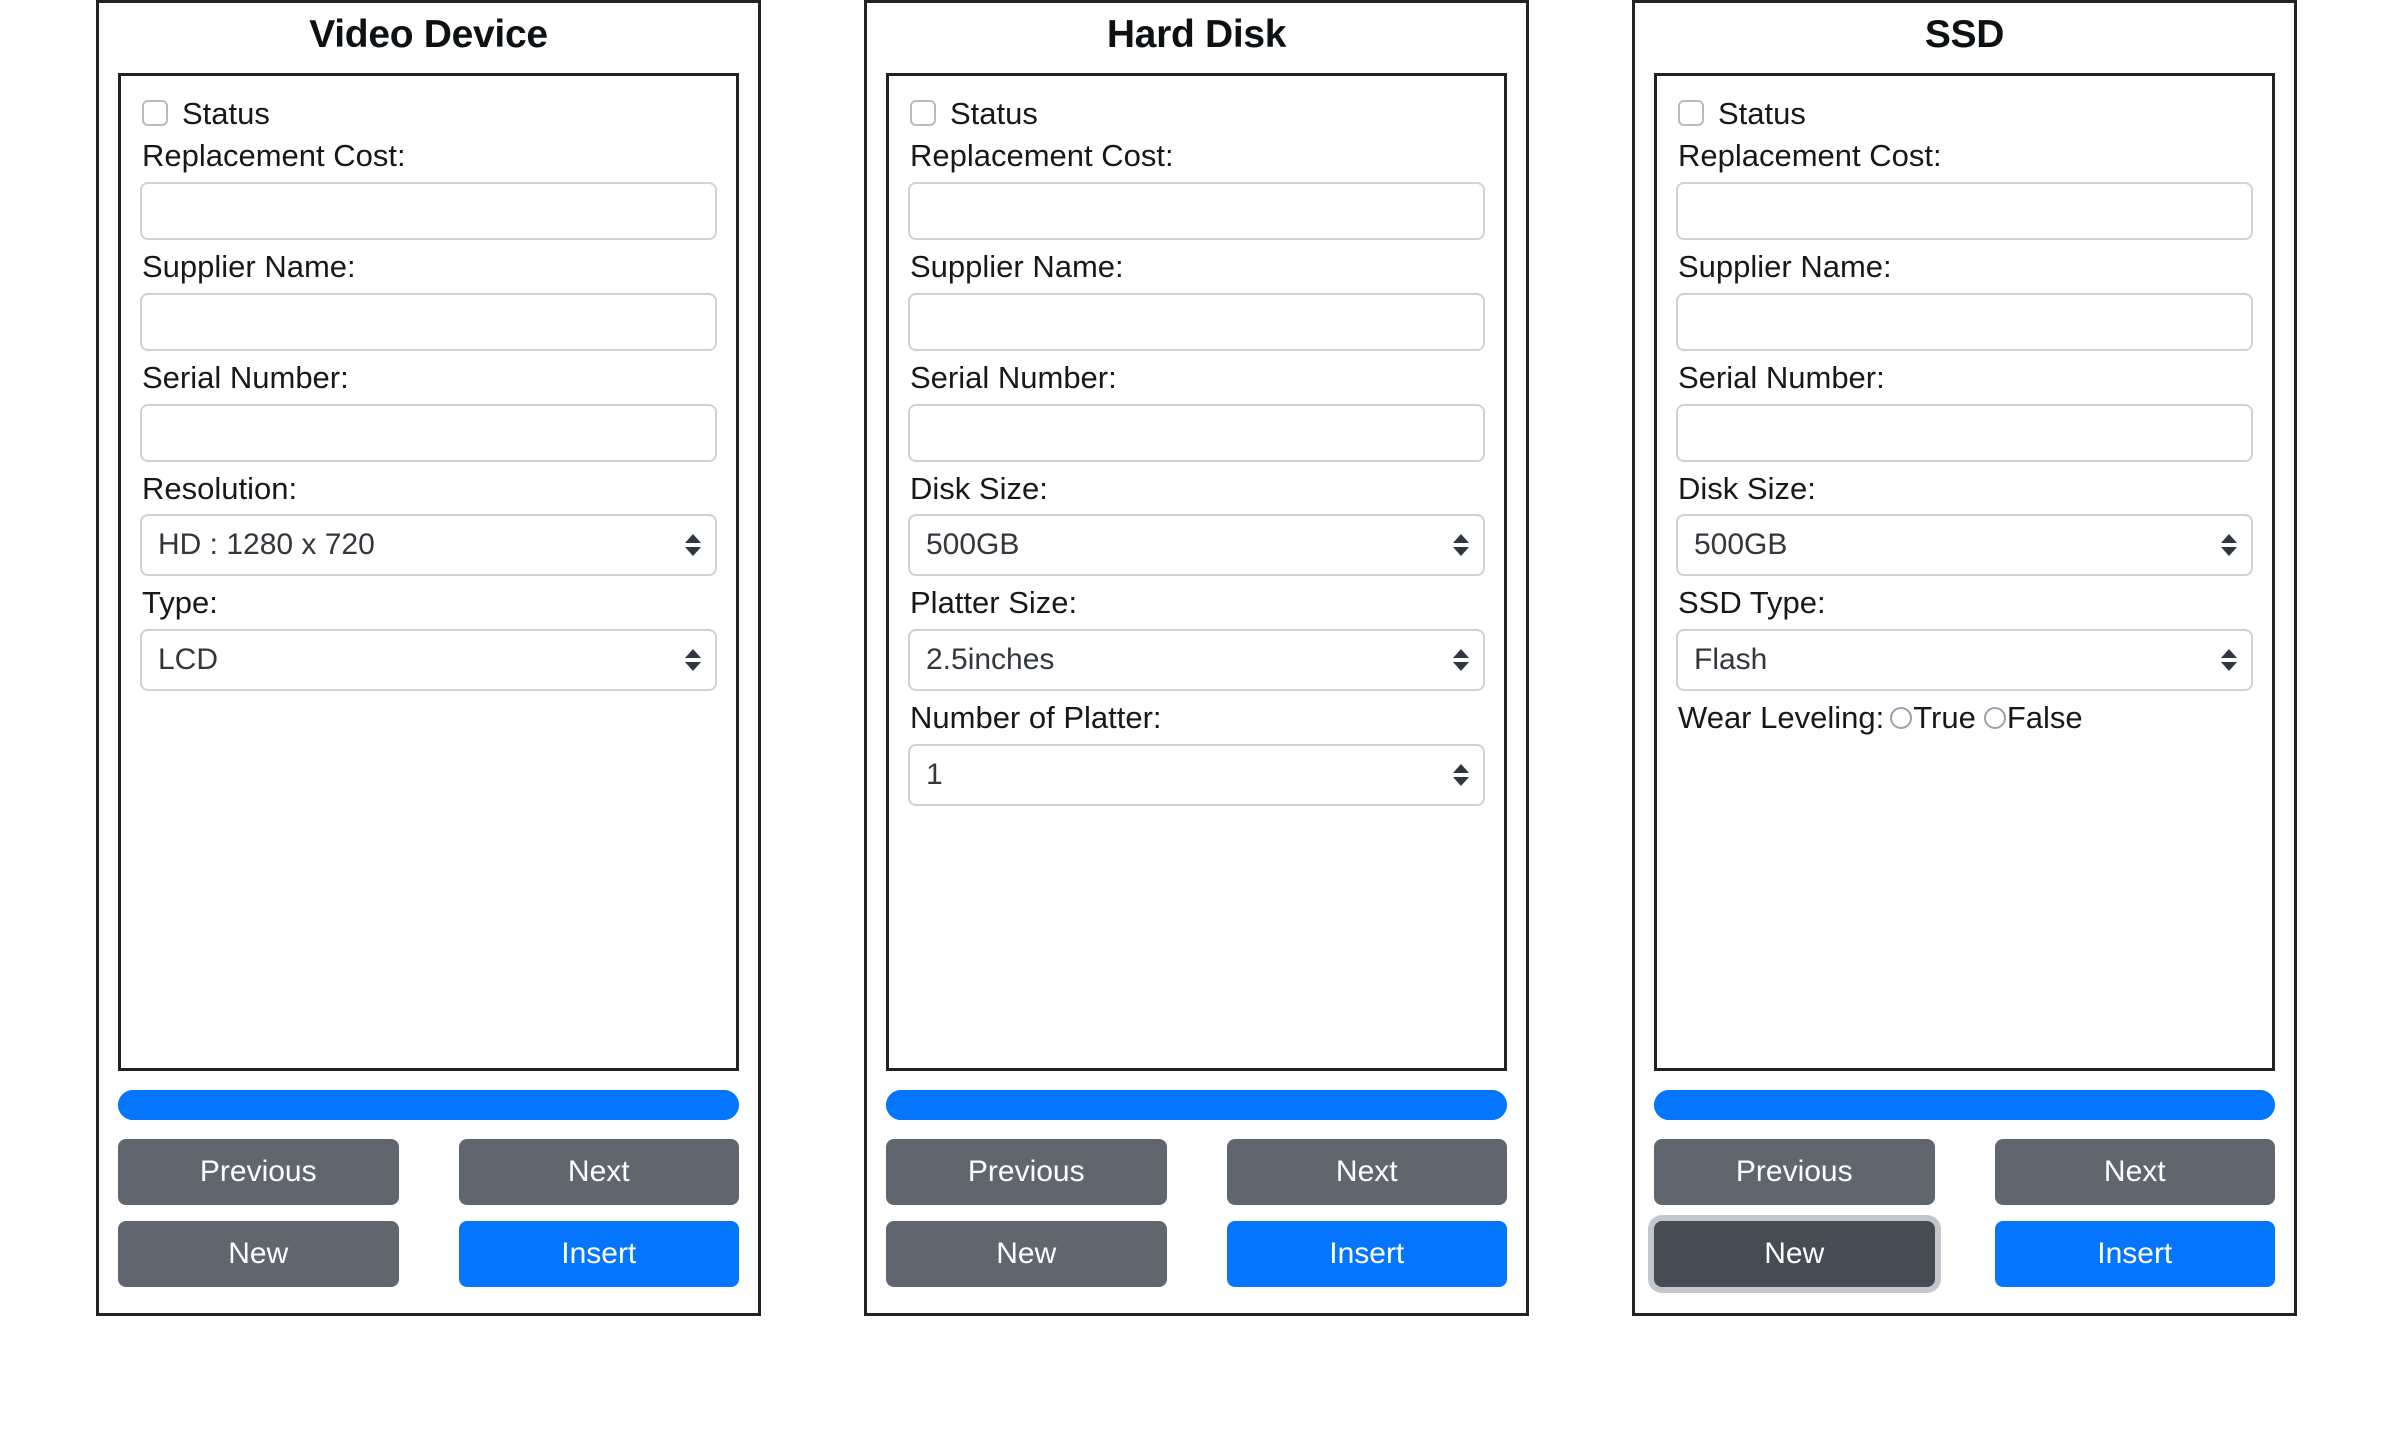 Image resolution: width=2382 pixels, height=1432 pixels. Describe the element at coordinates (1731, 660) in the screenshot. I see `ssd-type-selected-value: Flash` at that location.